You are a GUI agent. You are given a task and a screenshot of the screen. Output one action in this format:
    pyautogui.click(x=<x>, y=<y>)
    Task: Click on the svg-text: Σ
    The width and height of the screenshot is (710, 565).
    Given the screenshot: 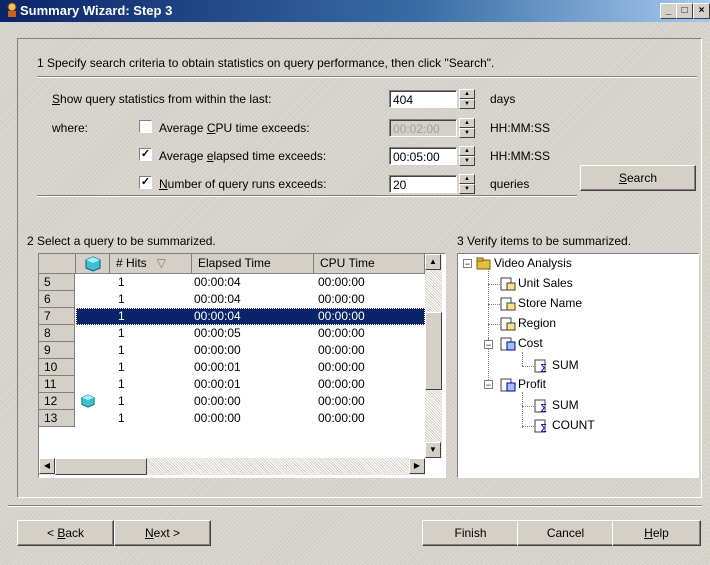 What is the action you would take?
    pyautogui.click(x=543, y=427)
    